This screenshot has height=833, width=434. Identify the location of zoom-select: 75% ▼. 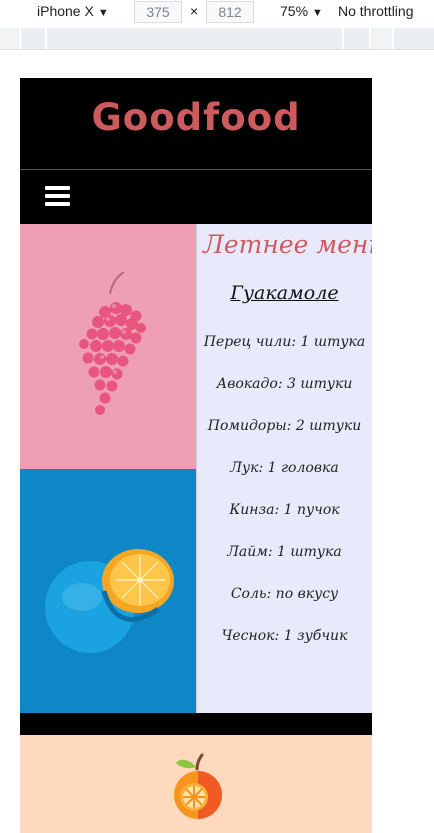
(301, 11).